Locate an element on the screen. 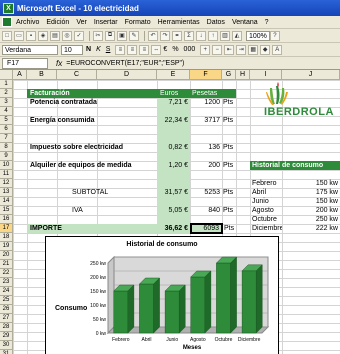  open-icon: ▭ is located at coordinates (19, 35).